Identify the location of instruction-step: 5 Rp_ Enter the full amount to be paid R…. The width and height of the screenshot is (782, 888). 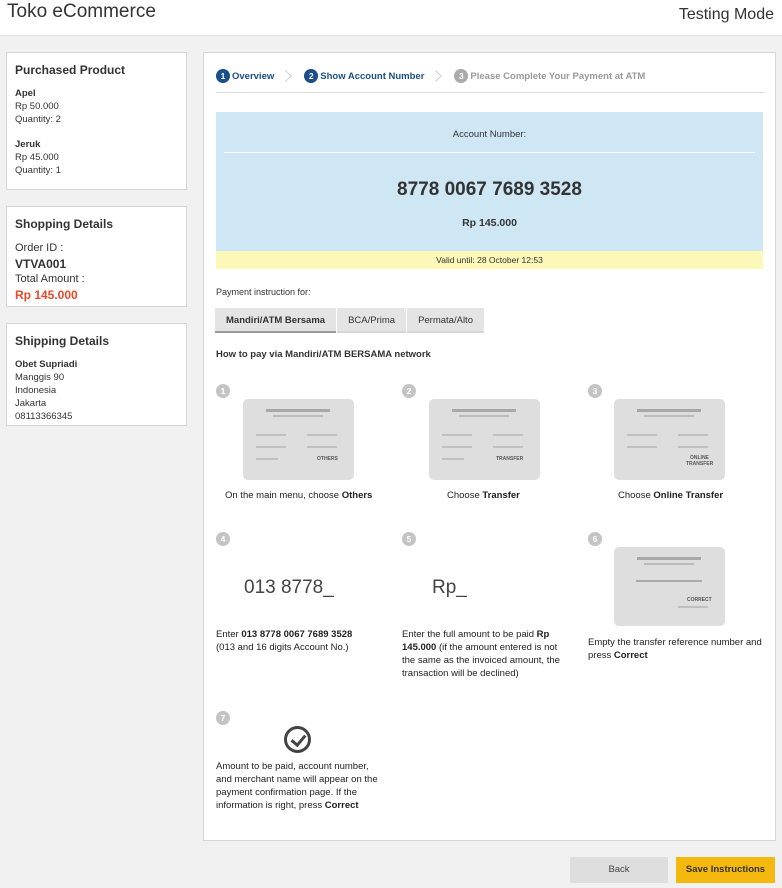
(489, 605).